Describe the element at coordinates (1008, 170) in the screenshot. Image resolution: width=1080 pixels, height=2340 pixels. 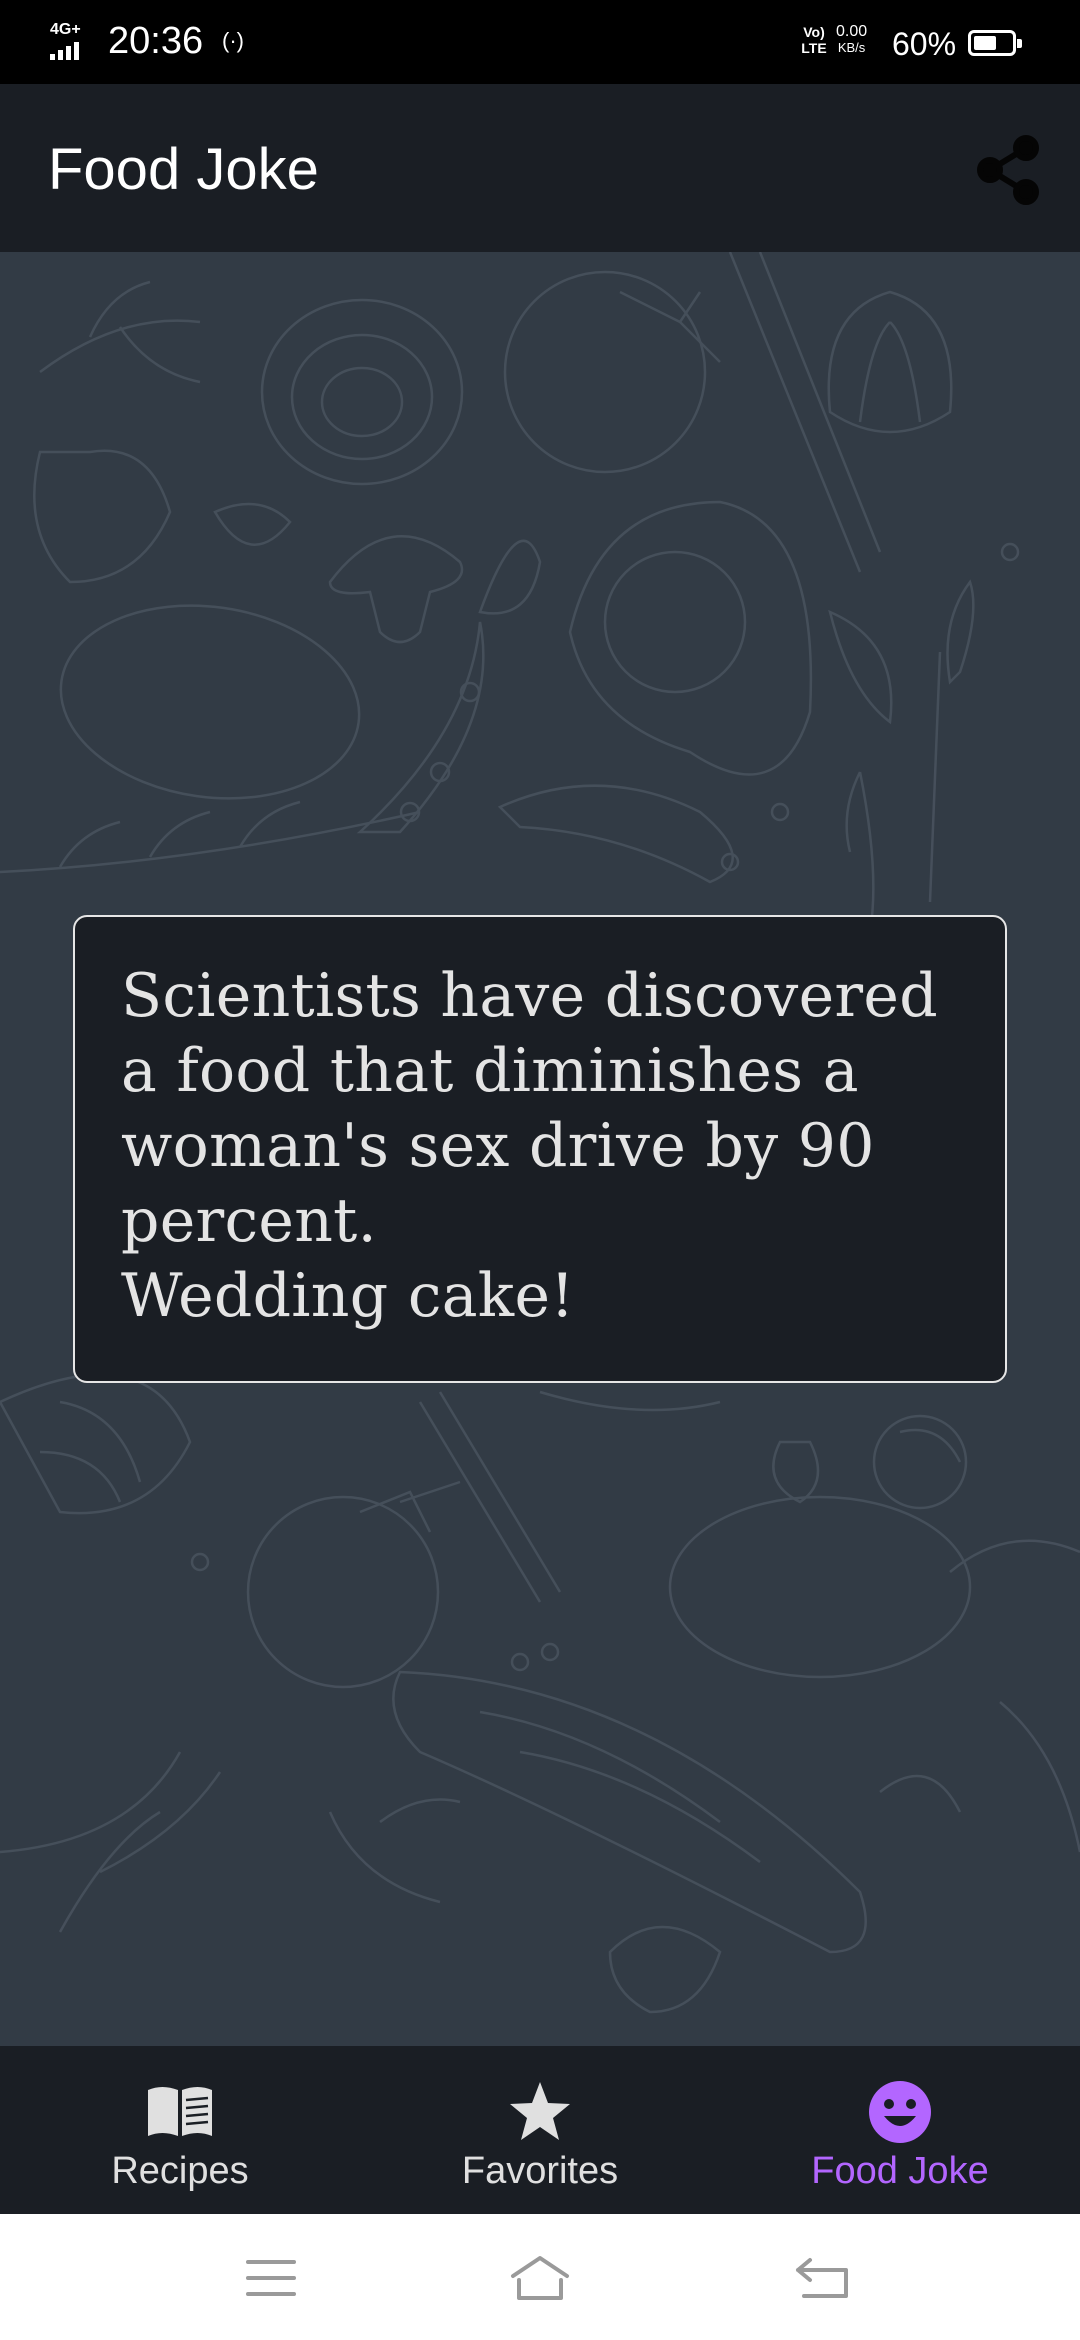
I see `share-icon` at that location.